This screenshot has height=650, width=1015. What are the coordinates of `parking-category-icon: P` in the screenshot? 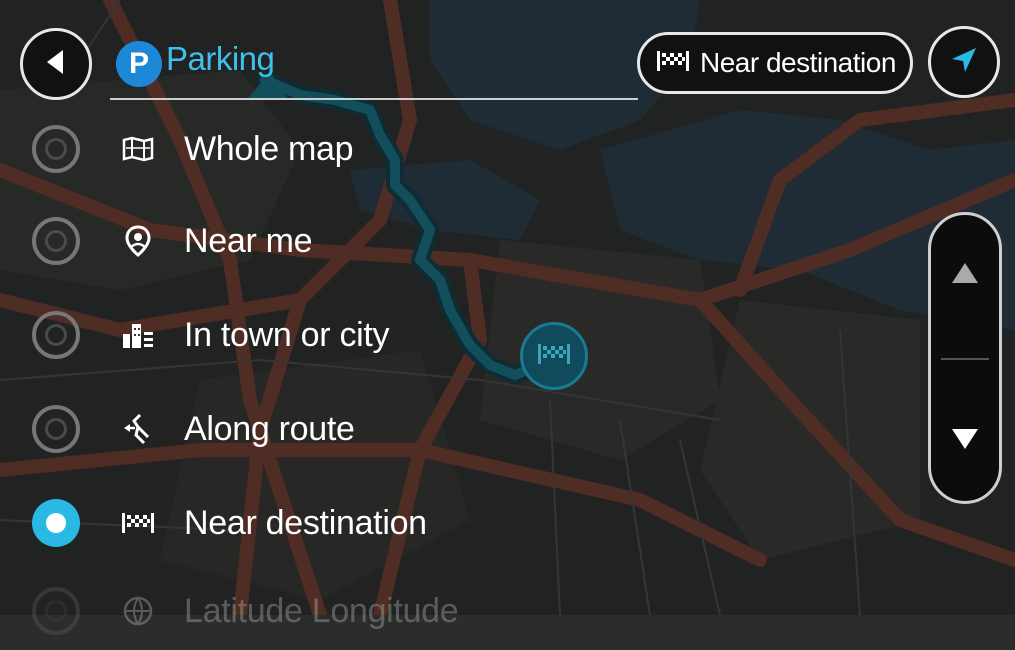 It's located at (139, 64).